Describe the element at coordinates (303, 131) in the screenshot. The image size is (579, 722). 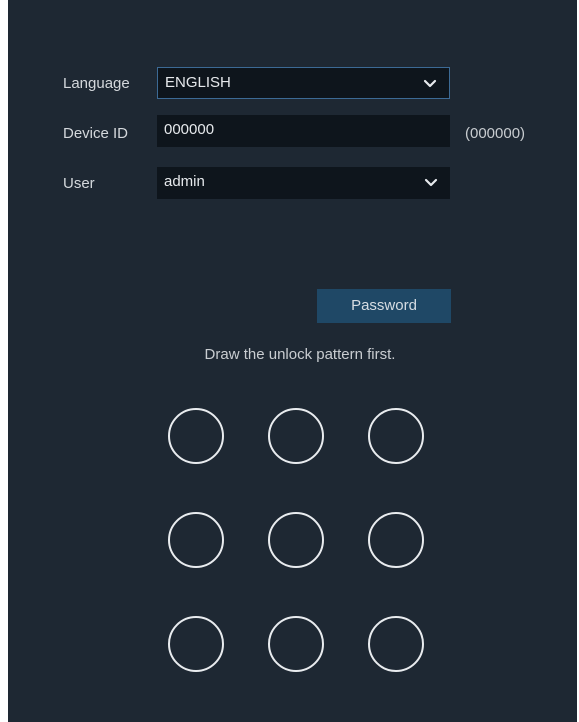
I see `device-id-input: 000000` at that location.